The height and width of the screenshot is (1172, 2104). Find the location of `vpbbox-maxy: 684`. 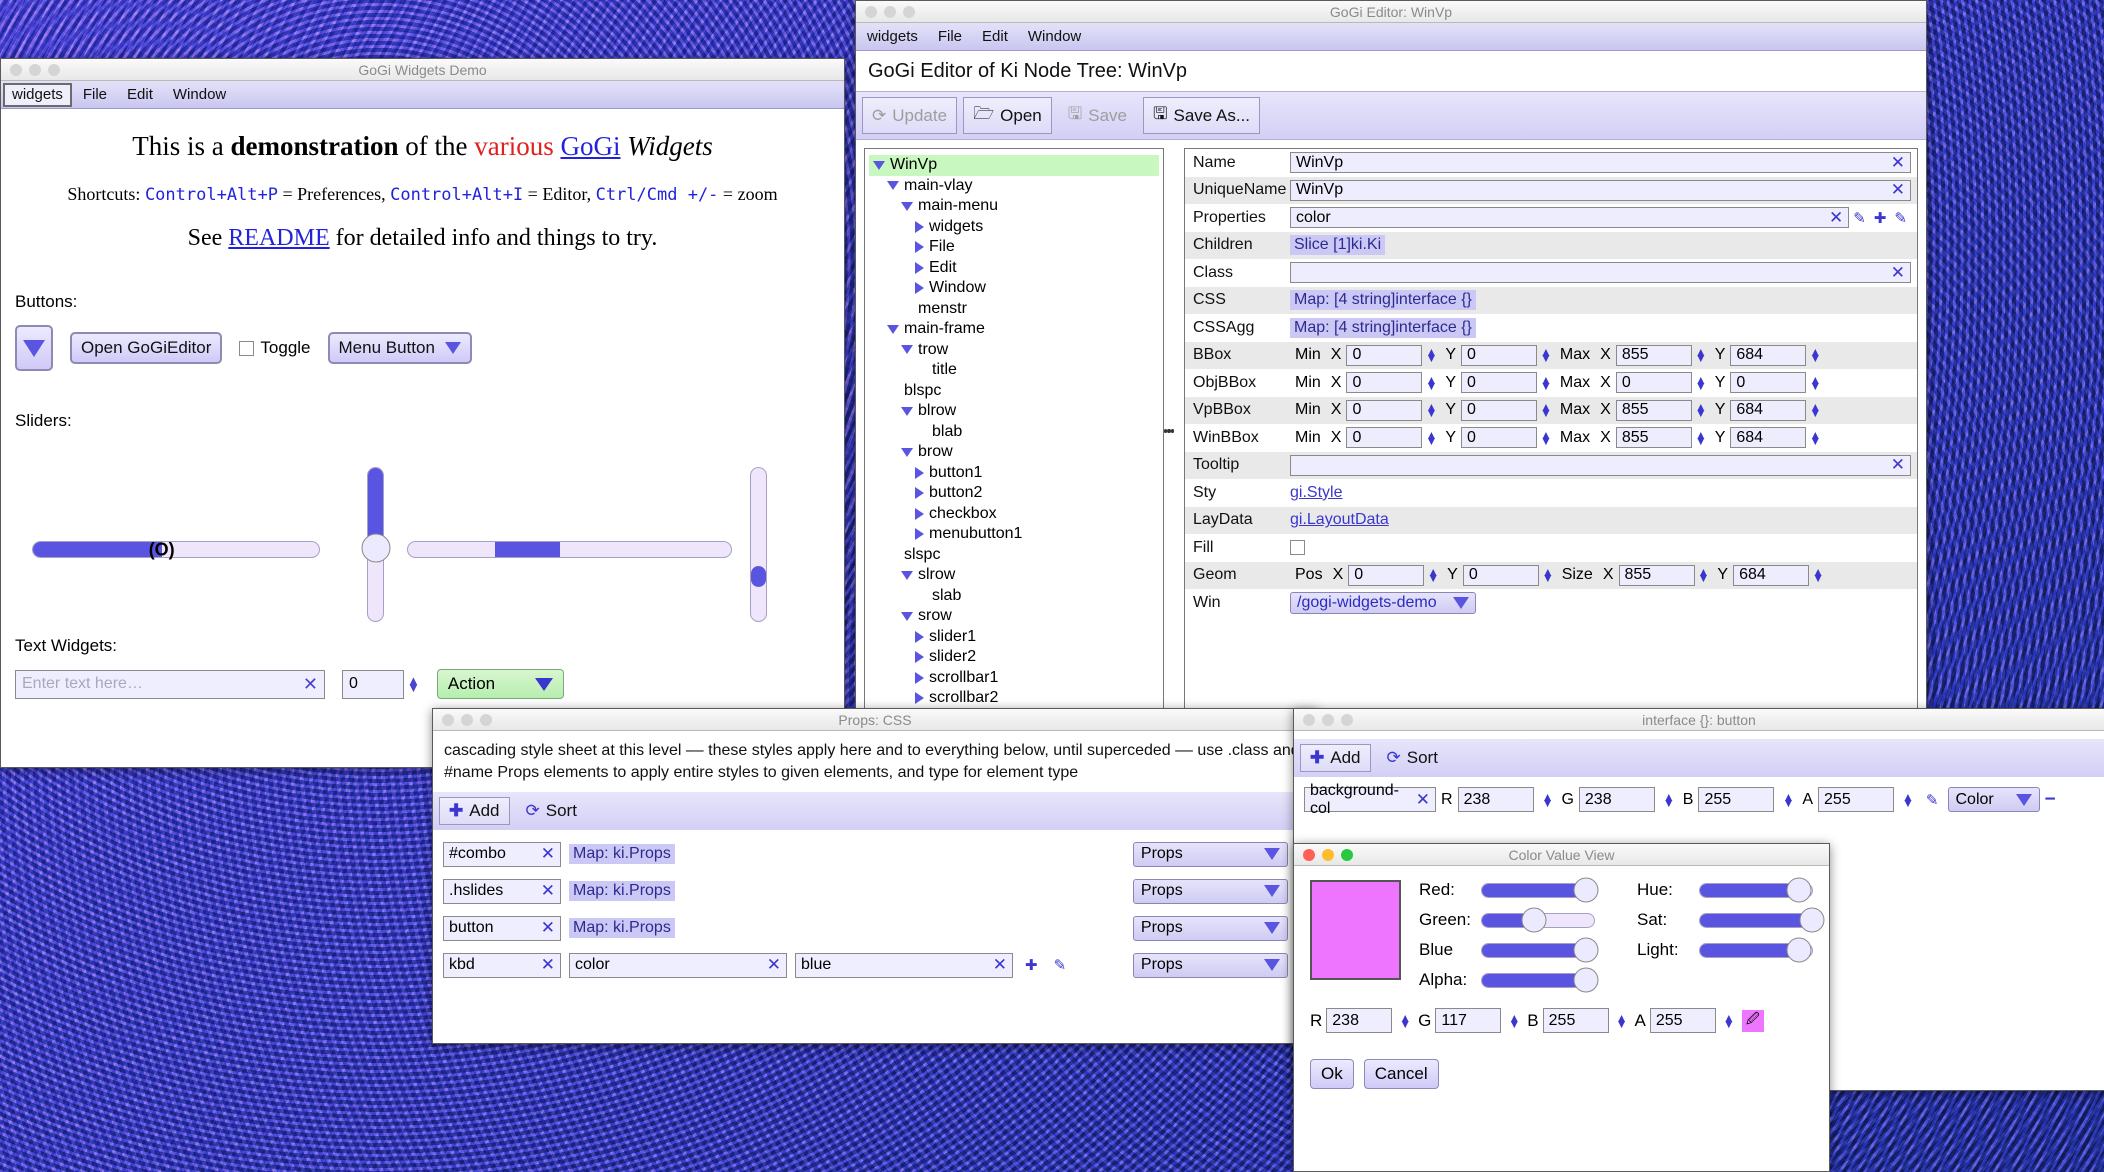

vpbbox-maxy: 684 is located at coordinates (1768, 410).